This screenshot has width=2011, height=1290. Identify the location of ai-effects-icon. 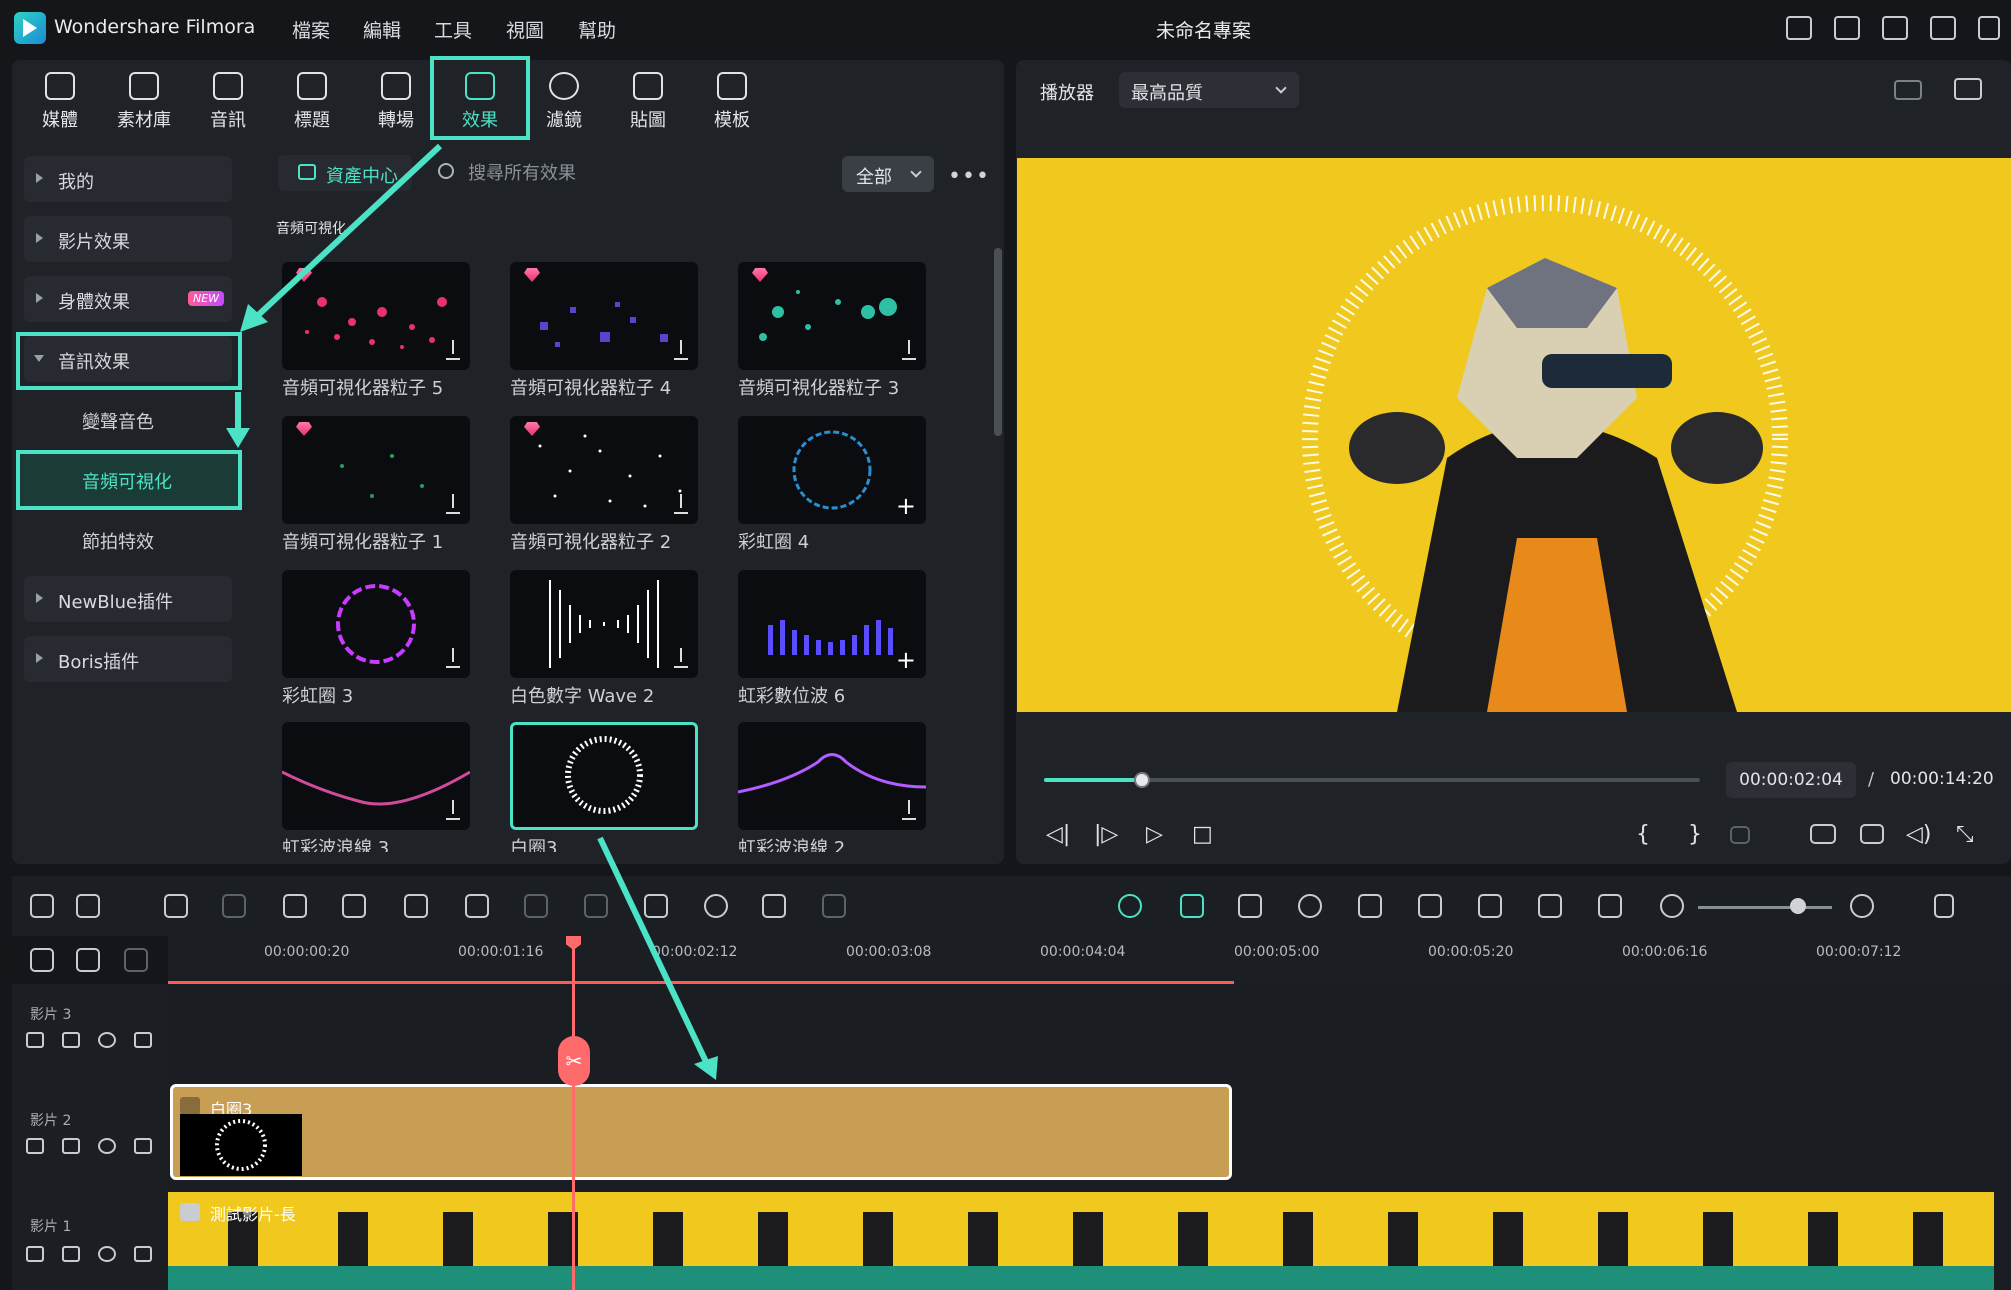
(1250, 906).